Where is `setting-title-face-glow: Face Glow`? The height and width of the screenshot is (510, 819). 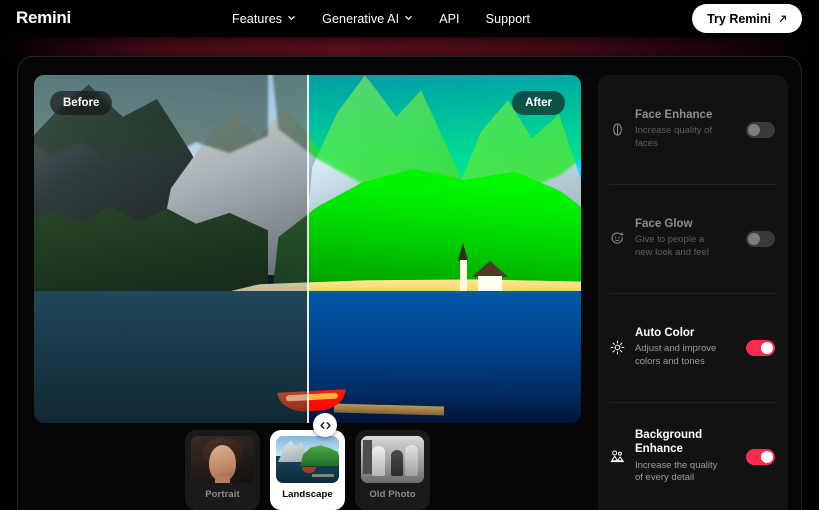 setting-title-face-glow: Face Glow is located at coordinates (664, 224).